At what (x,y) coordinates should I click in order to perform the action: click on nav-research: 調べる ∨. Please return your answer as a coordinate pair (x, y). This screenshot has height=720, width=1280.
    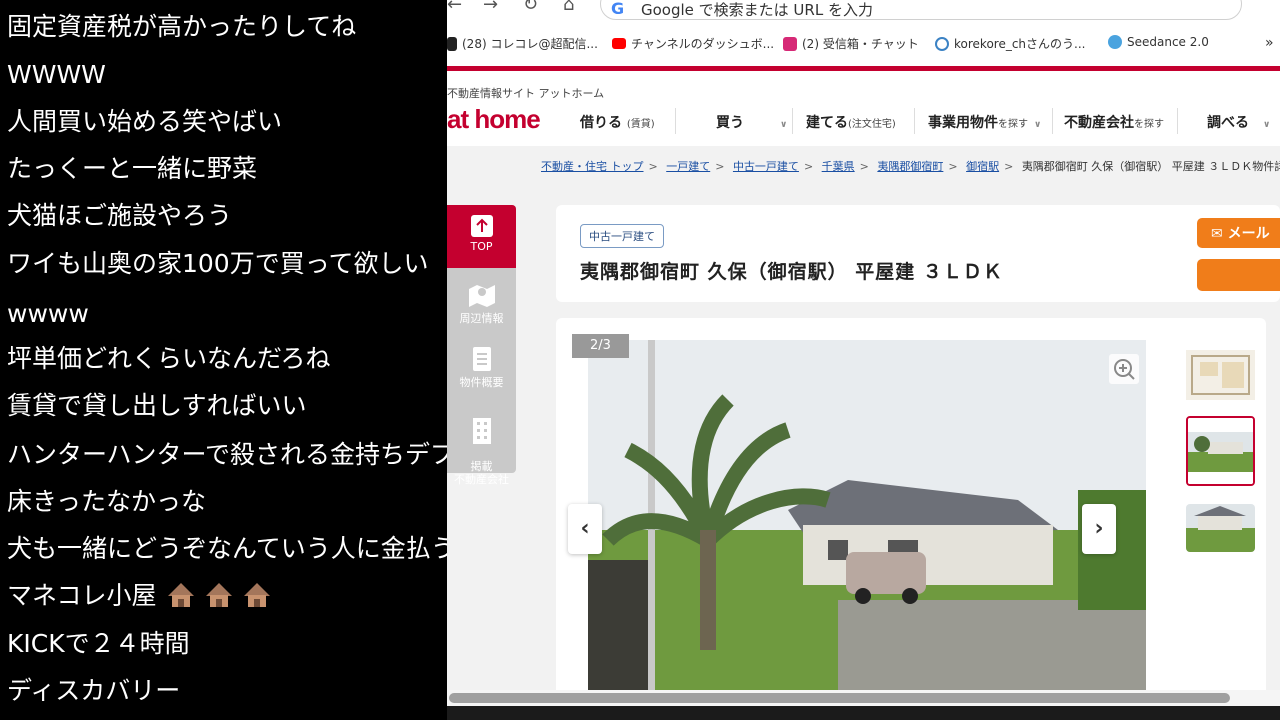
    Looking at the image, I should click on (1238, 122).